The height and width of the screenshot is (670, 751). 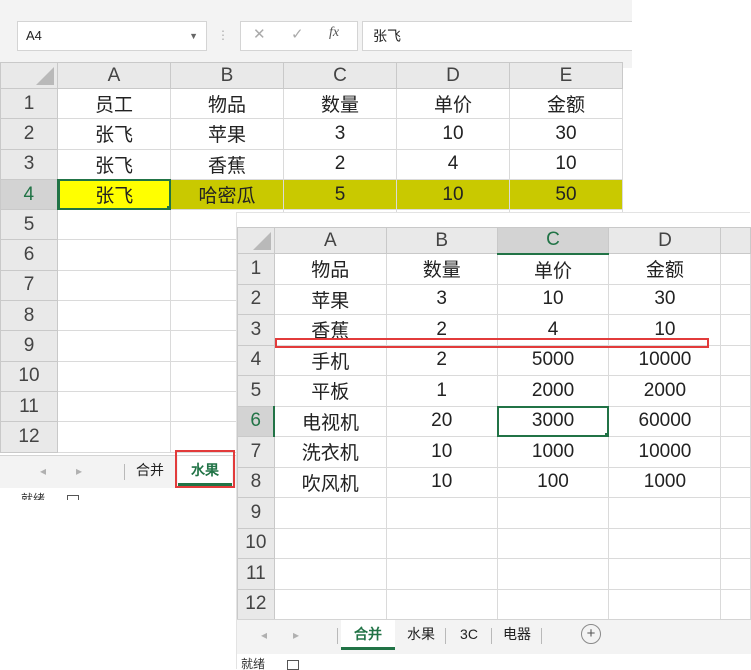 What do you see at coordinates (256, 360) in the screenshot?
I see `row-header: 4` at bounding box center [256, 360].